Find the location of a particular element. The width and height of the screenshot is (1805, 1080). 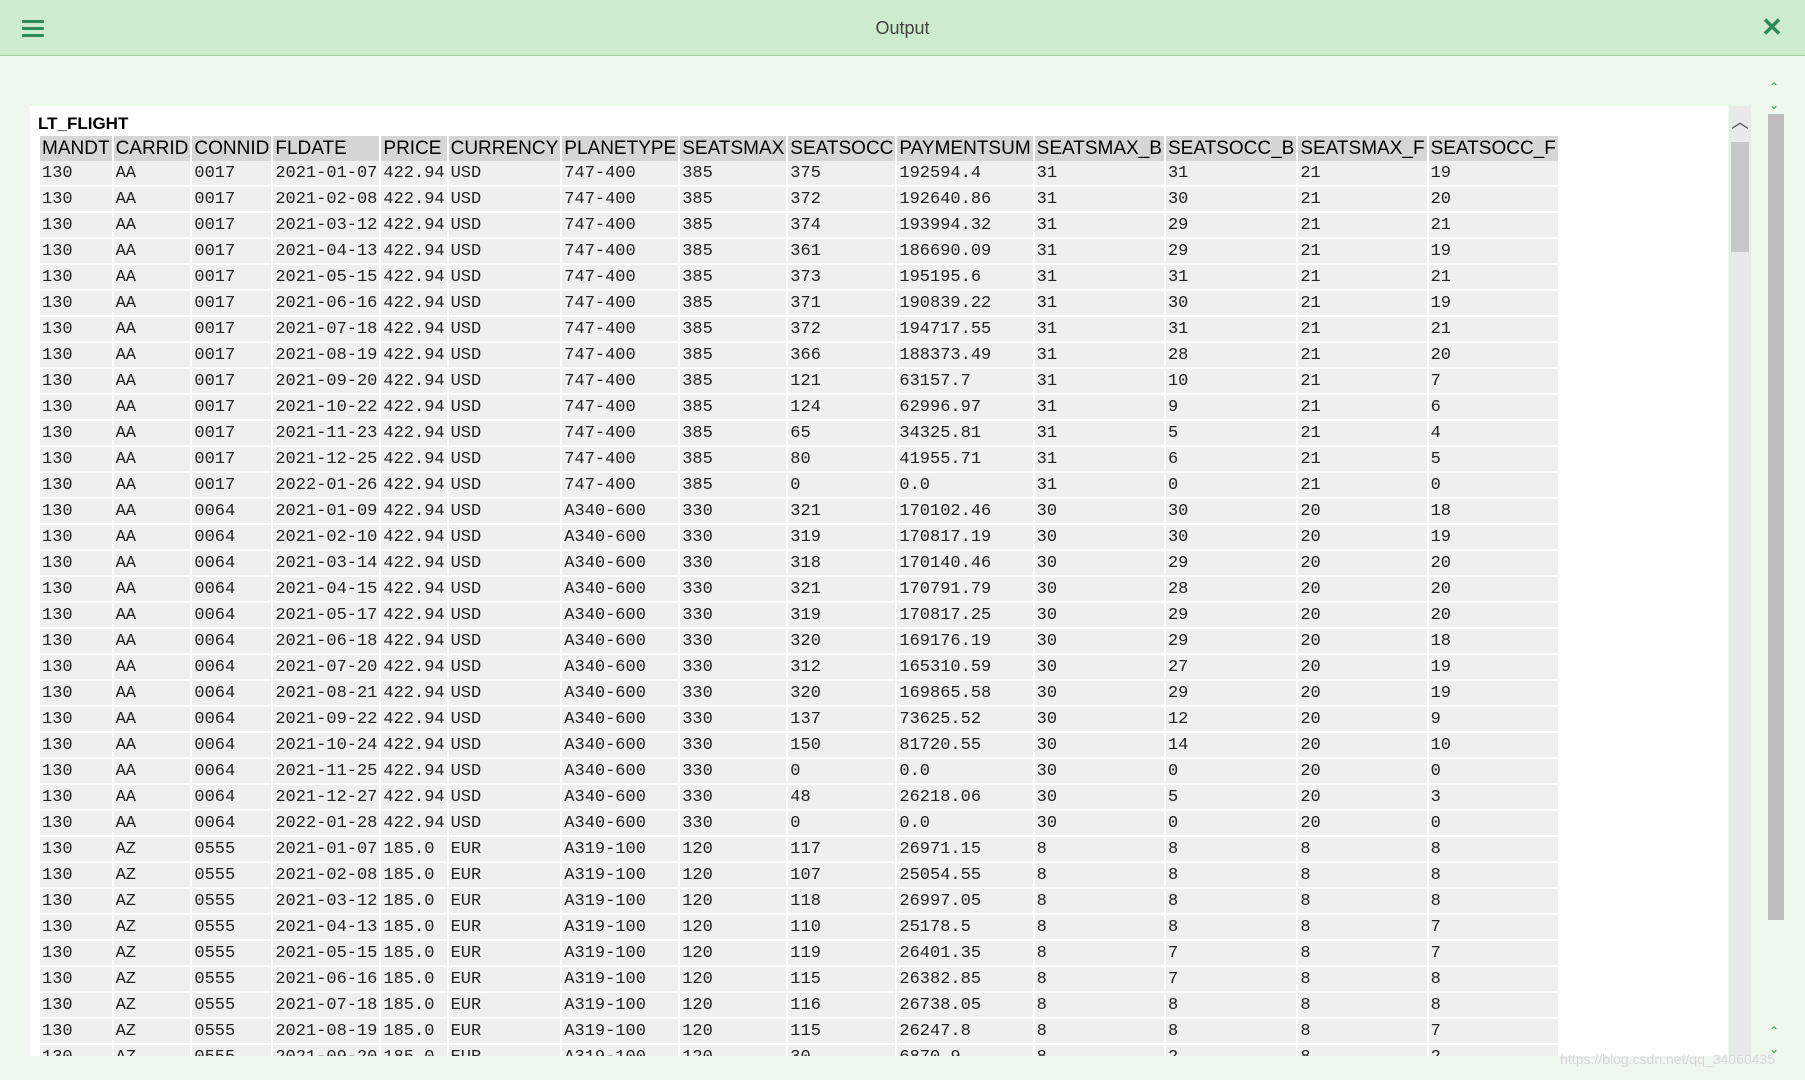

panel-scrollbar: ︿ is located at coordinates (1740, 581).